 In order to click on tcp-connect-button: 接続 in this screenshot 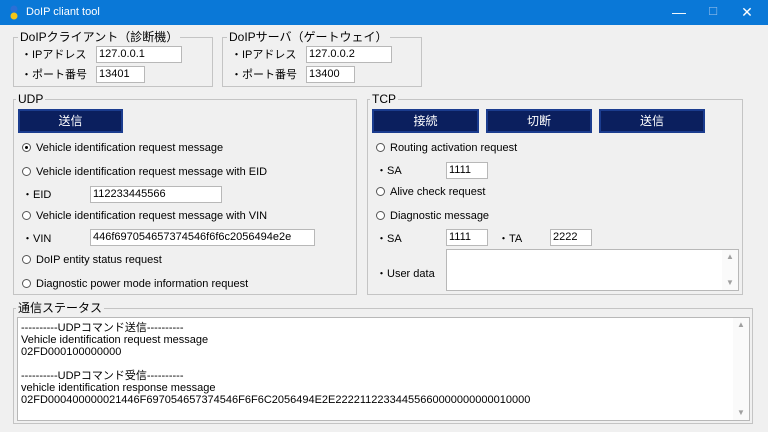, I will do `click(425, 121)`.